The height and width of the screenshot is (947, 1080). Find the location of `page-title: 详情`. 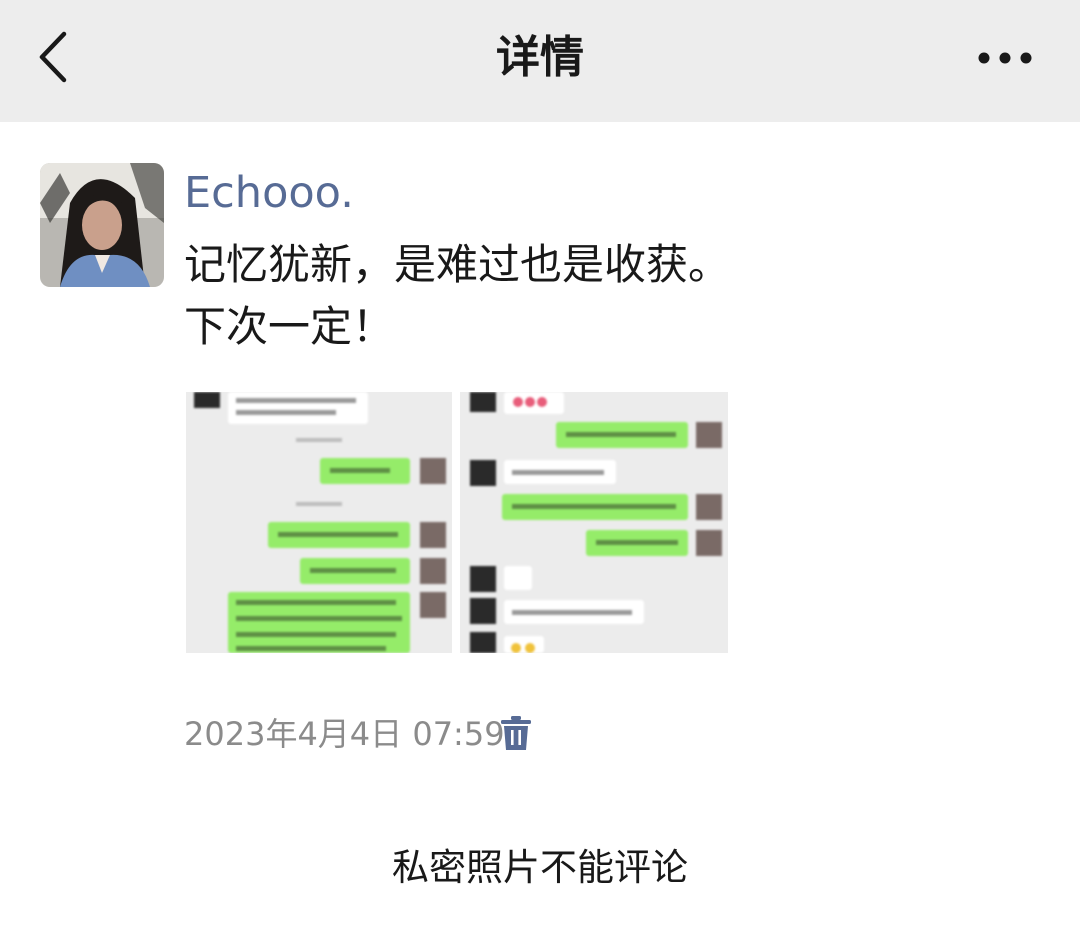

page-title: 详情 is located at coordinates (540, 57).